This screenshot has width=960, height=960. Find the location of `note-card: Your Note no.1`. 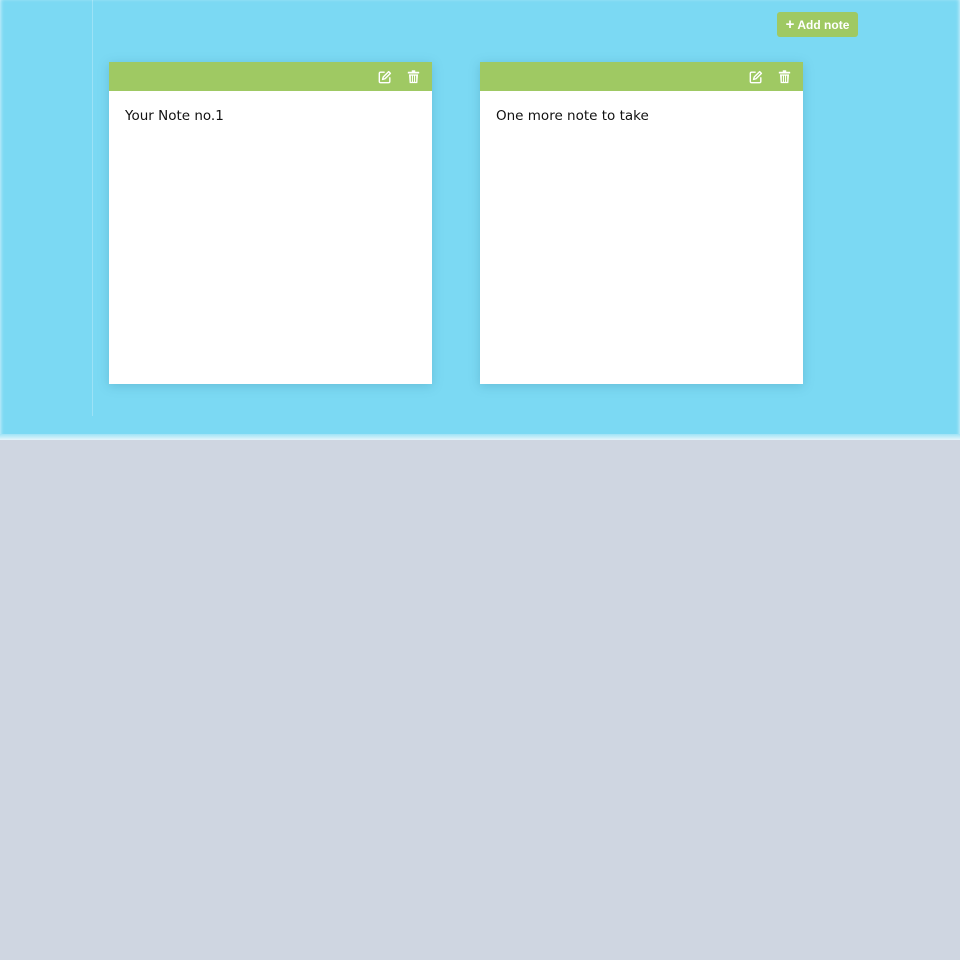

note-card: Your Note no.1 is located at coordinates (270, 223).